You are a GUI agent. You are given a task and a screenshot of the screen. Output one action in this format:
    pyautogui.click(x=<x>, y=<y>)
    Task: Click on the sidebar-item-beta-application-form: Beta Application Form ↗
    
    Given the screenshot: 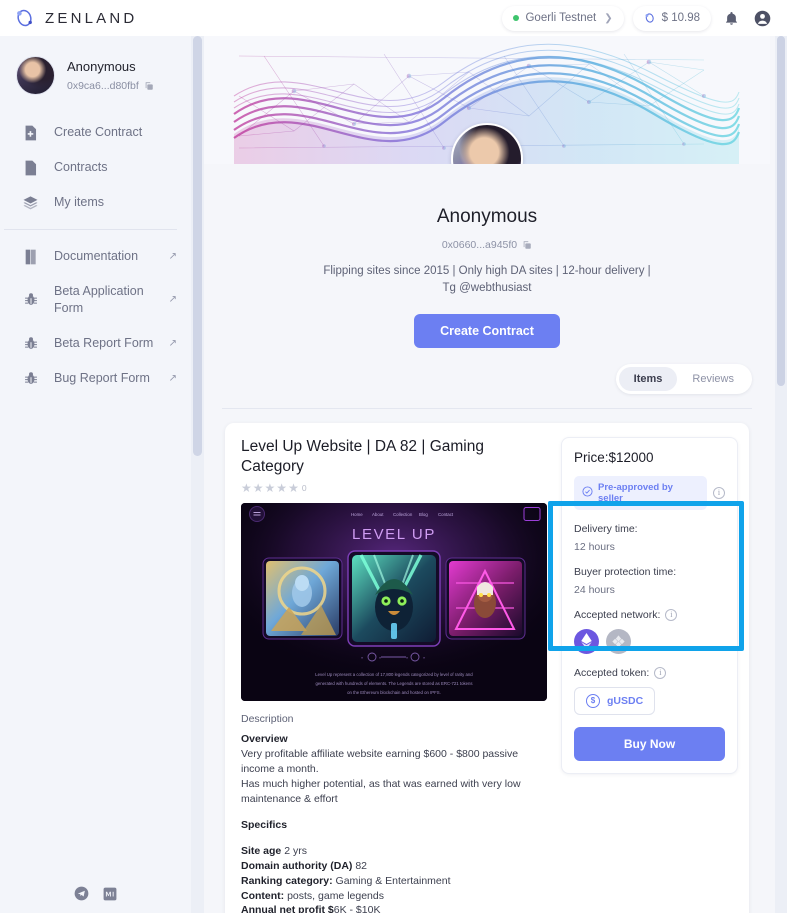 What is the action you would take?
    pyautogui.click(x=95, y=300)
    